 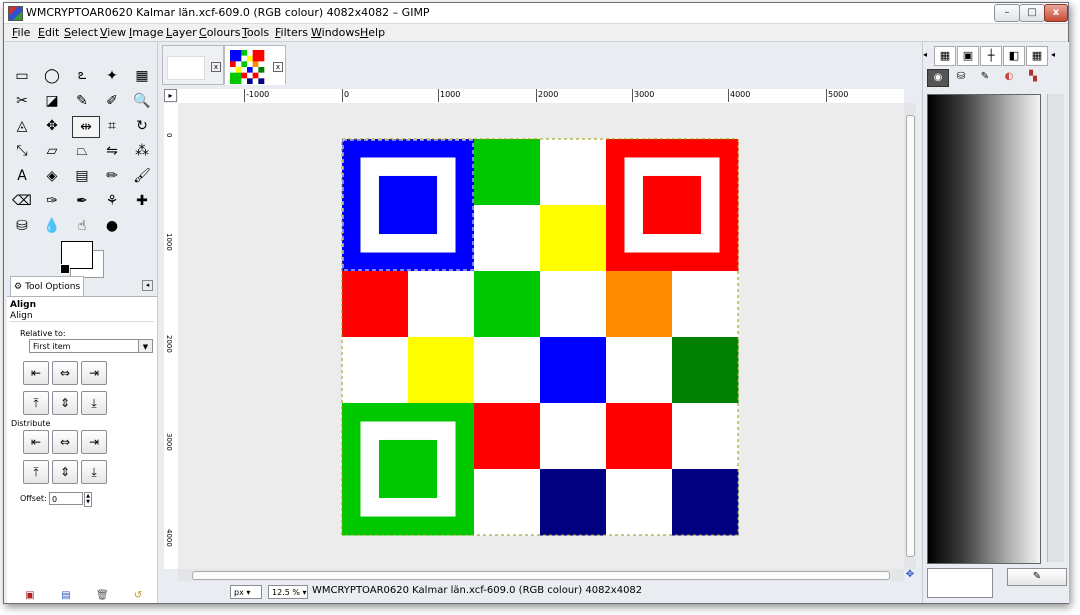 What do you see at coordinates (112, 226) in the screenshot?
I see `dodge-burn-tool-icon: ●` at bounding box center [112, 226].